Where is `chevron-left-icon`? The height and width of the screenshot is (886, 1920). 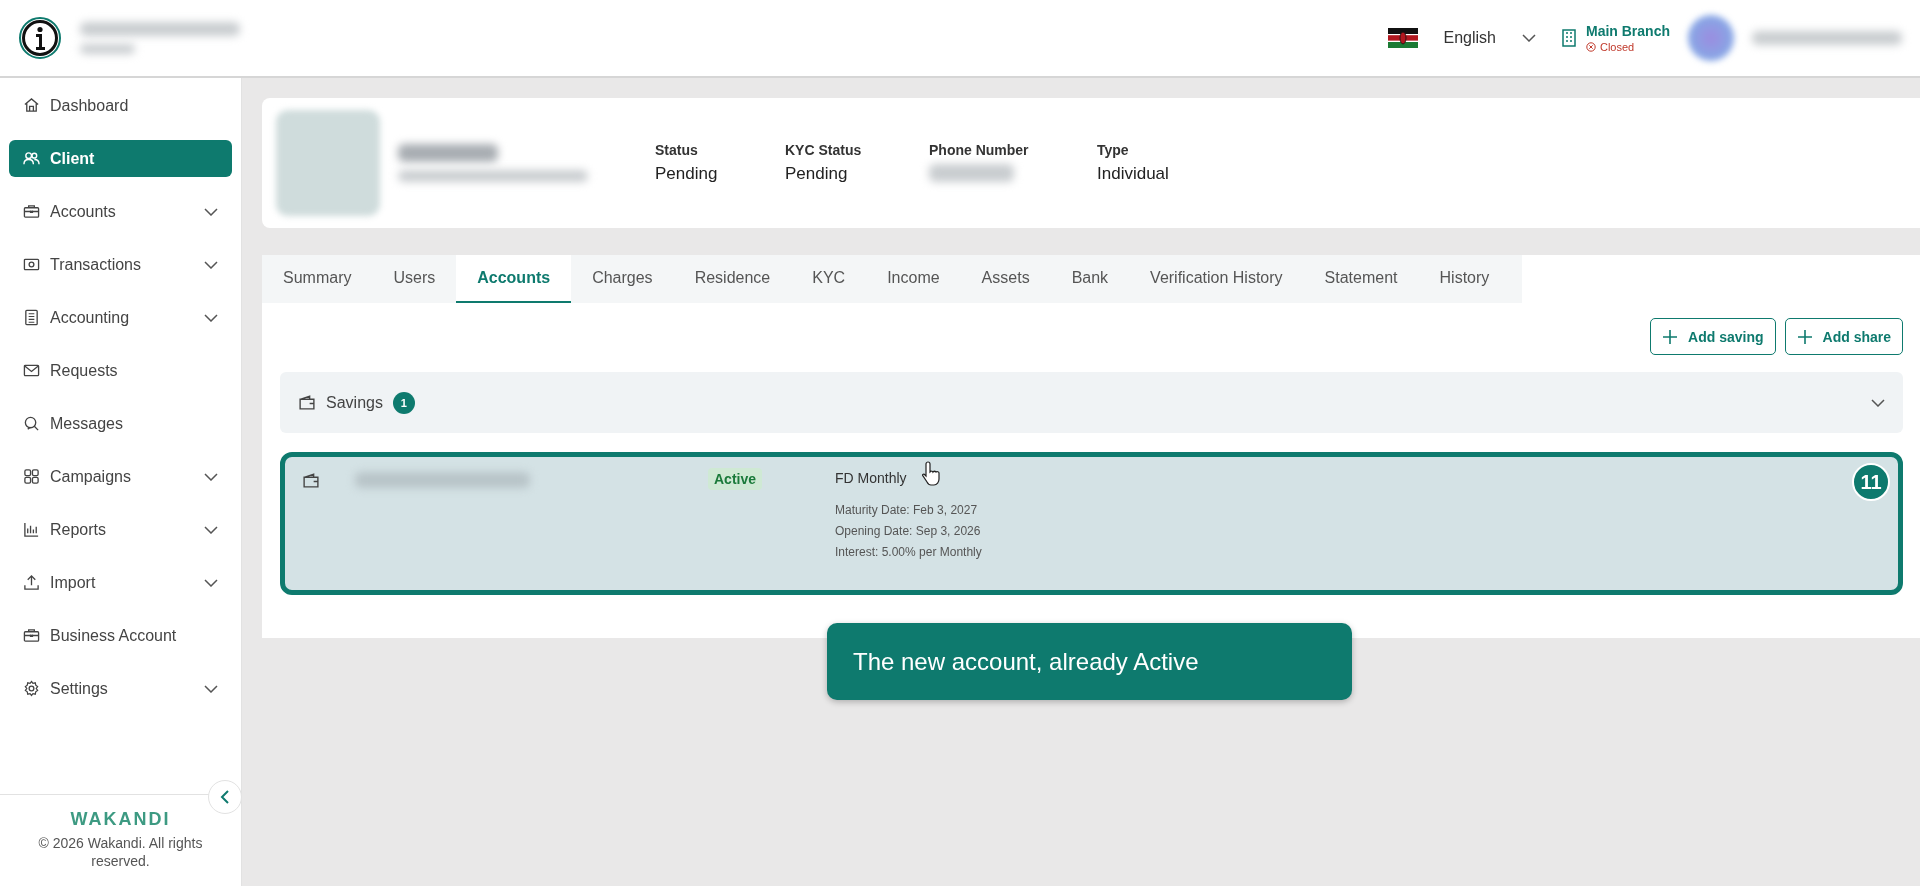
chevron-left-icon is located at coordinates (225, 797).